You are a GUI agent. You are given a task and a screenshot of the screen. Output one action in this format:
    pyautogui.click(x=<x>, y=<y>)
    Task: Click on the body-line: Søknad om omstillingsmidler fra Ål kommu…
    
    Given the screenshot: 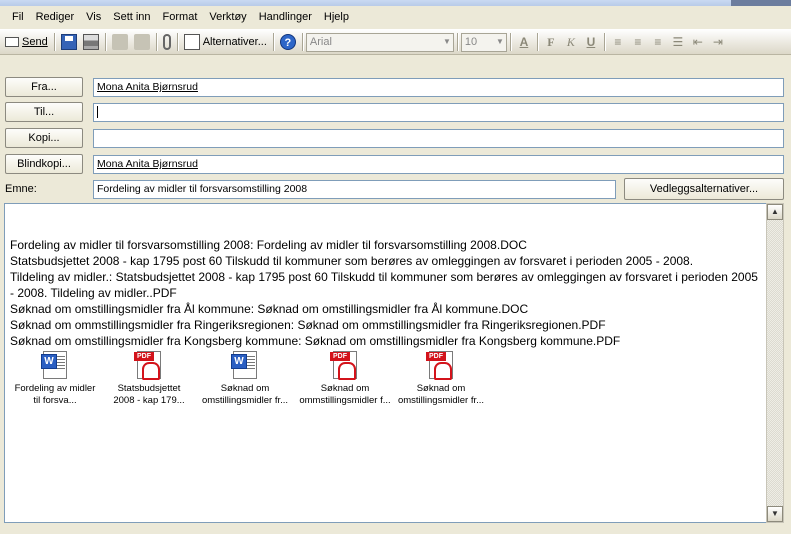 What is the action you would take?
    pyautogui.click(x=269, y=309)
    